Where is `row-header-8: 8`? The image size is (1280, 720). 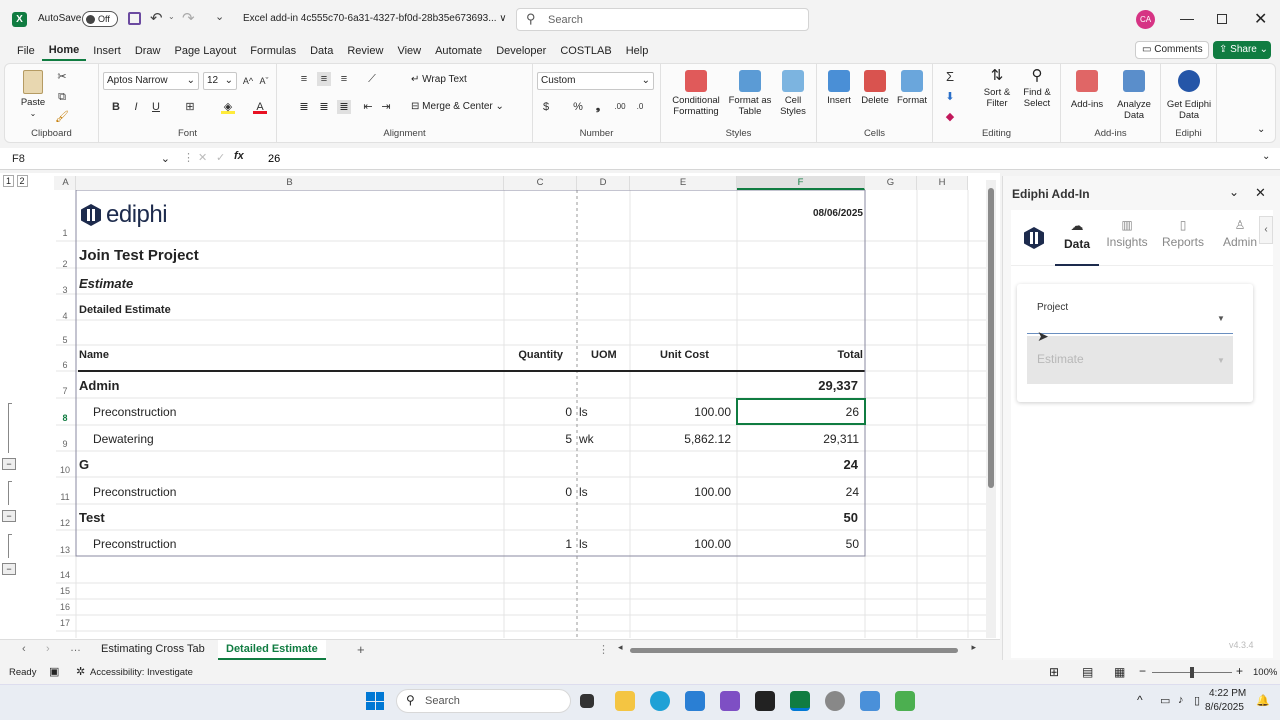 row-header-8: 8 is located at coordinates (65, 418).